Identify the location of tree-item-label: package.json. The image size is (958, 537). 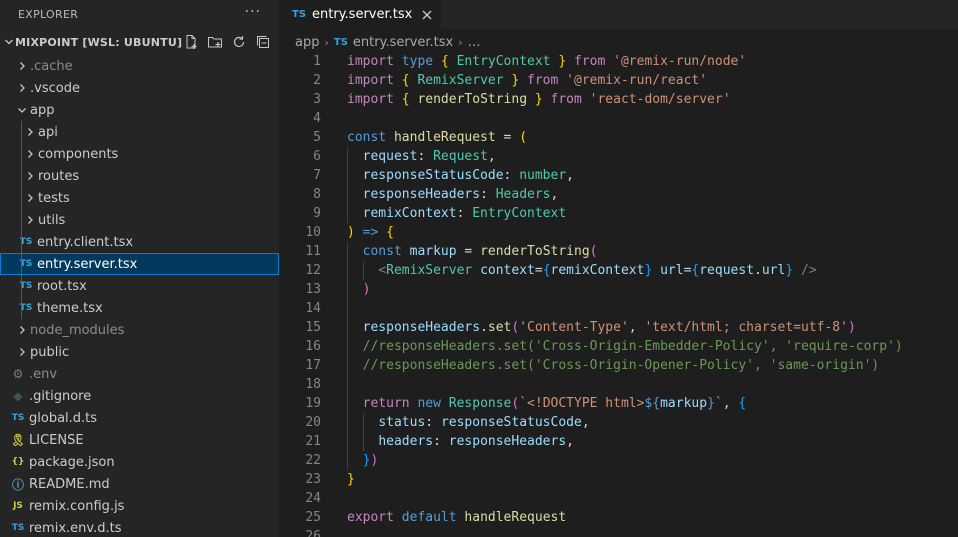
(72, 462).